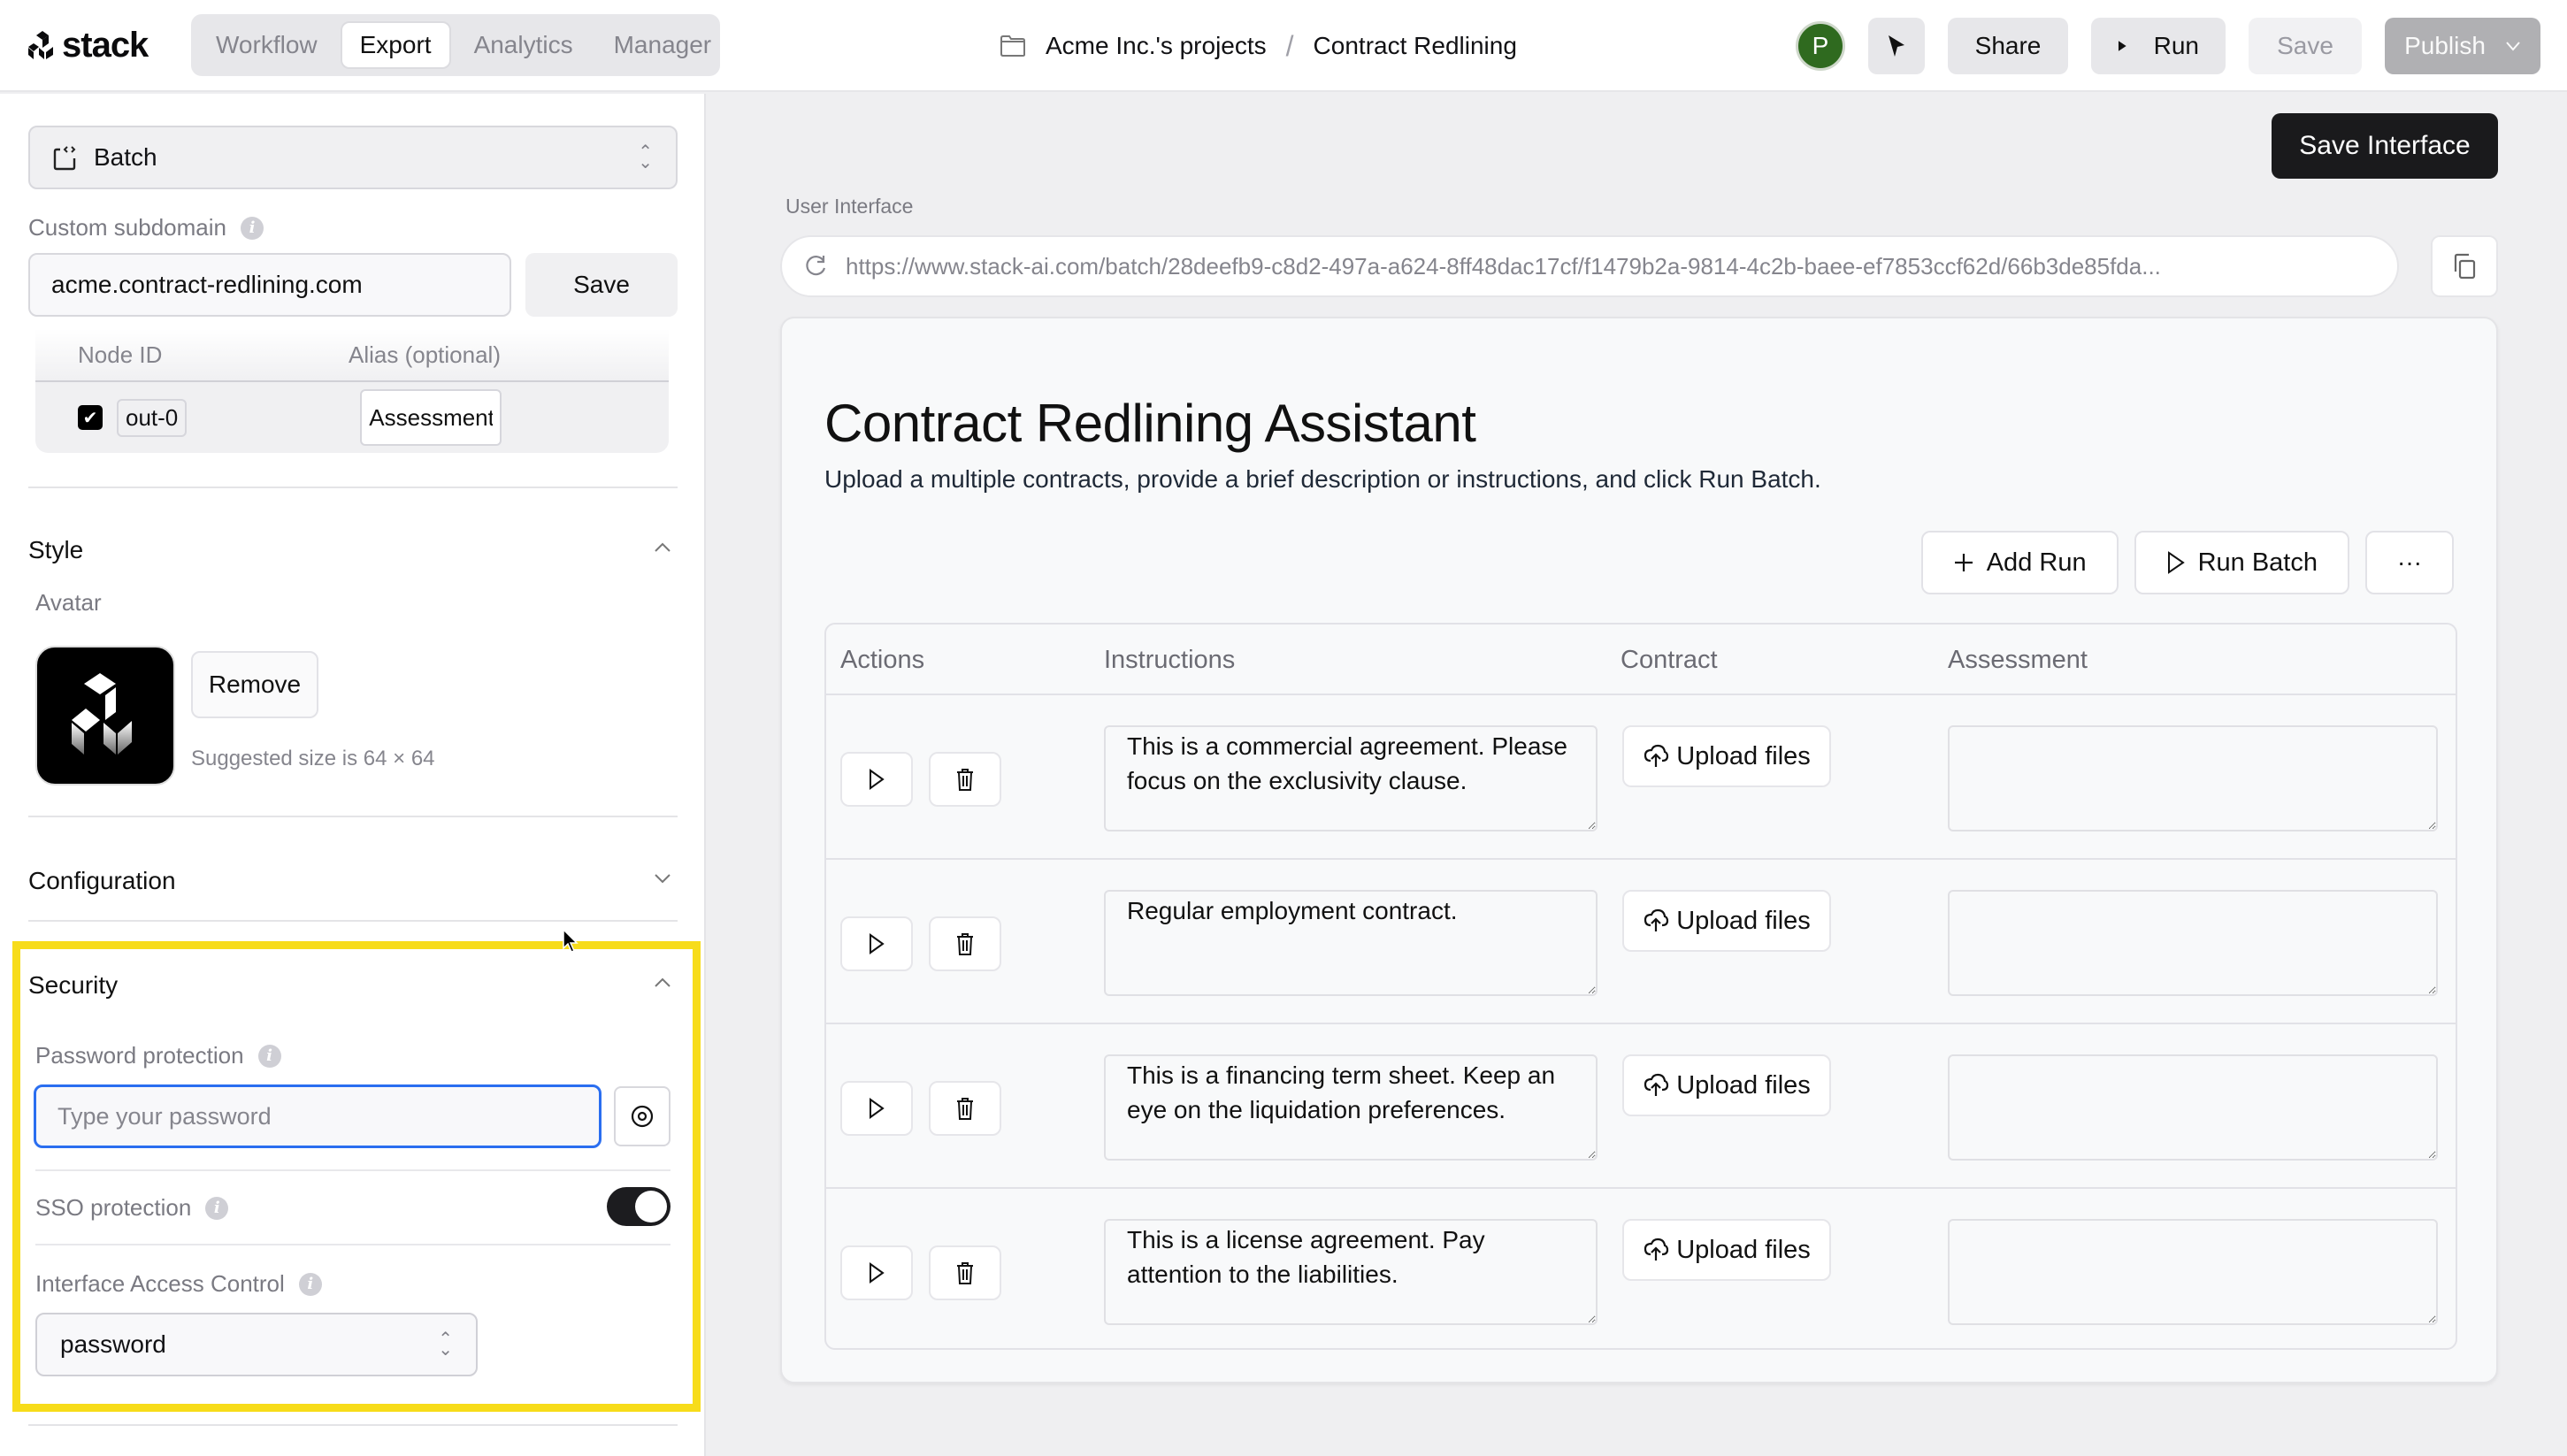 The height and width of the screenshot is (1456, 2567). What do you see at coordinates (252, 228) in the screenshot?
I see `info-icon: i` at bounding box center [252, 228].